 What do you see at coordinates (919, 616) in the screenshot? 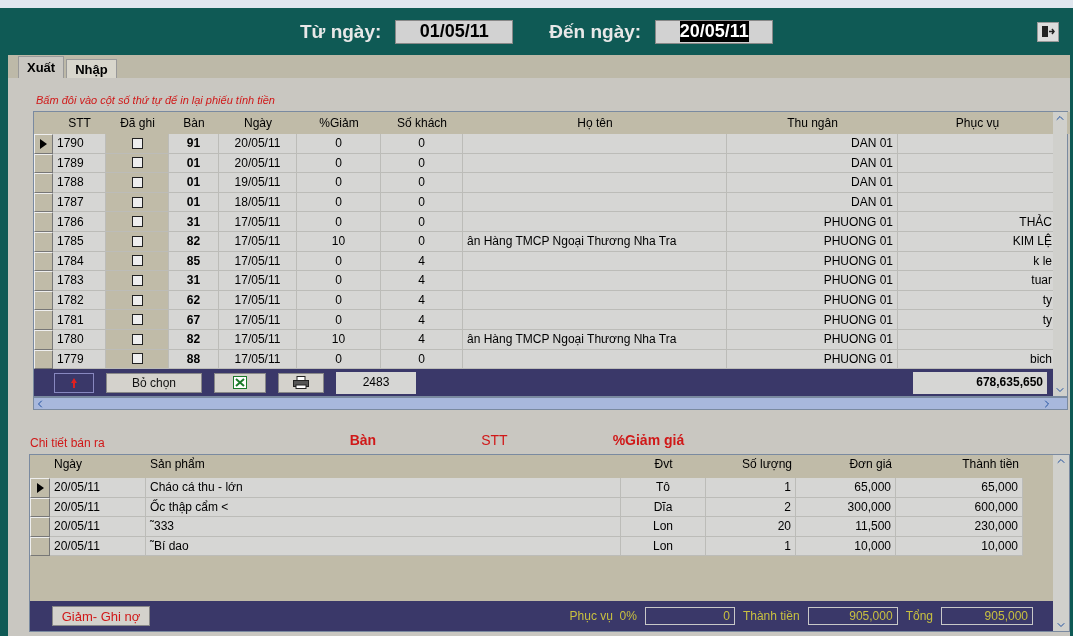
I see `total-label: Tổng` at bounding box center [919, 616].